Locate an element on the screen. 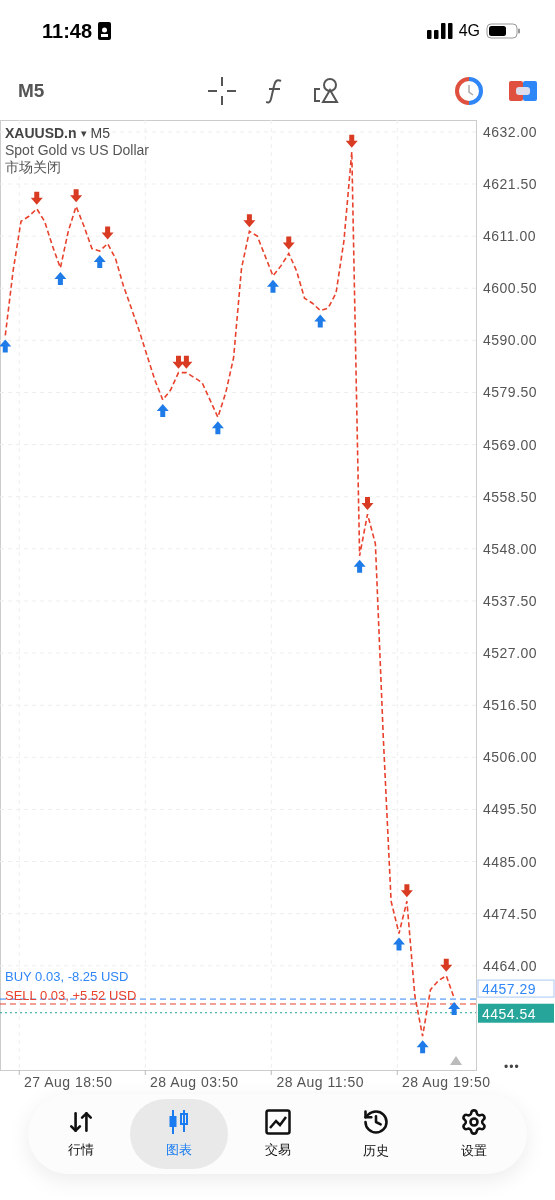 The height and width of the screenshot is (1200, 555). nav-tab: 历史 is located at coordinates (375, 1134).